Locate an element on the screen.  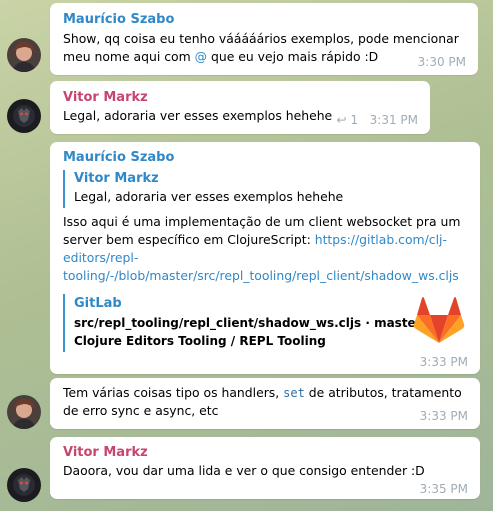
message-text-part: server bem específico em ClojureScript: is located at coordinates (189, 239).